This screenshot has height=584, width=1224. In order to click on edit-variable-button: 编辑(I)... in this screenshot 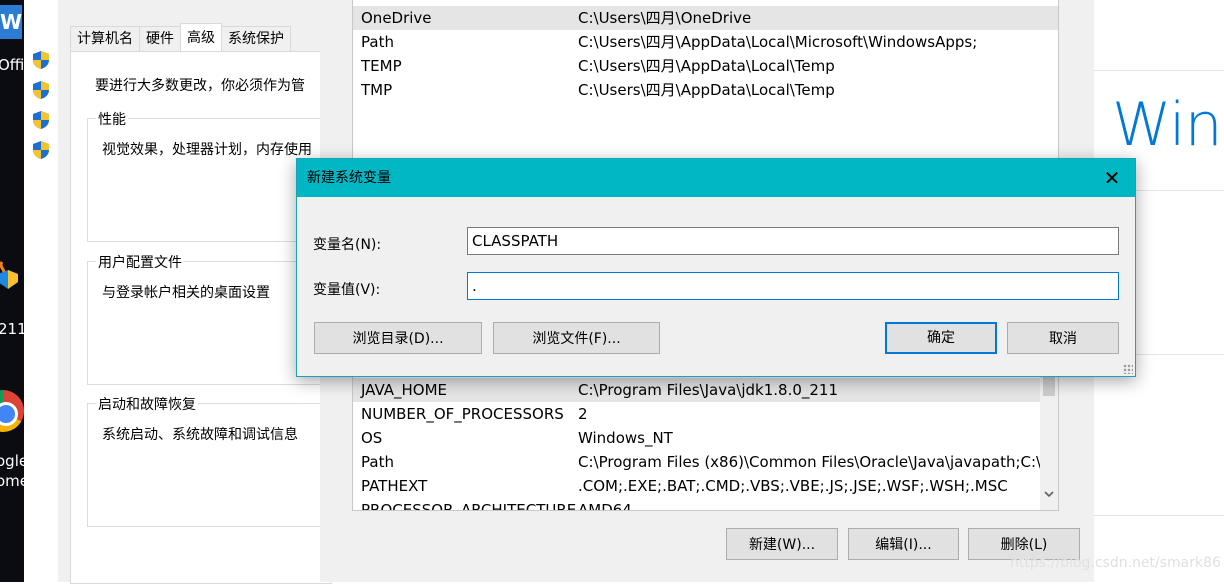, I will do `click(903, 544)`.